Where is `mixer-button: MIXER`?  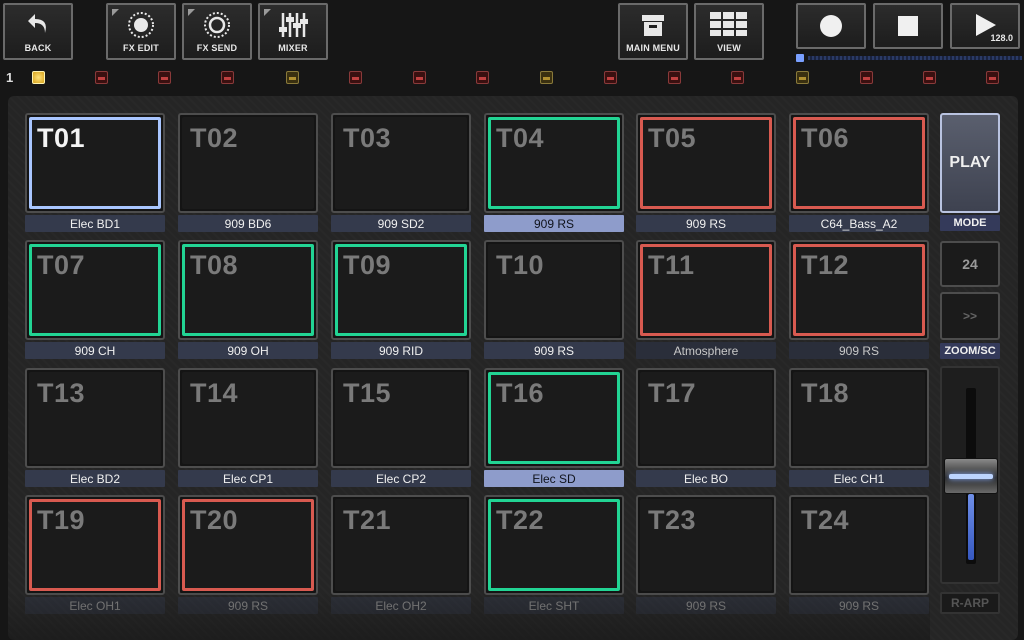 mixer-button: MIXER is located at coordinates (293, 31).